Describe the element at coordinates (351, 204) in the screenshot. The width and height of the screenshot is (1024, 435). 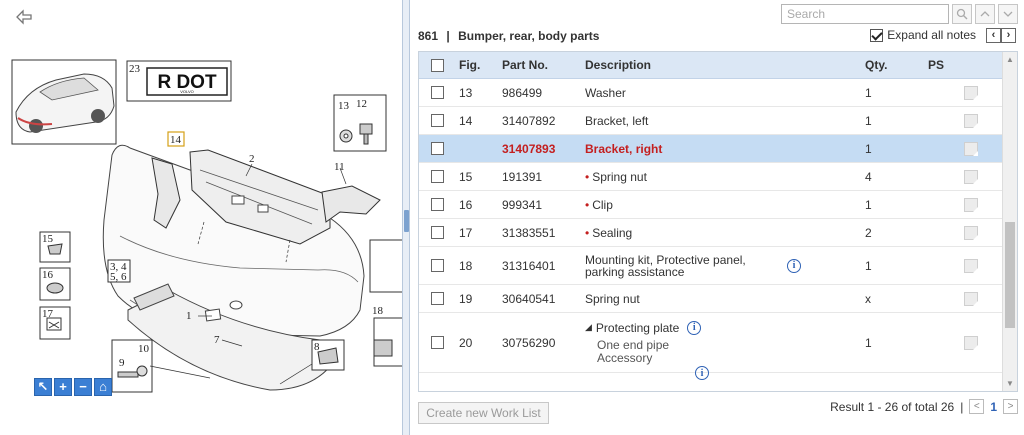
I see `bracket-right` at that location.